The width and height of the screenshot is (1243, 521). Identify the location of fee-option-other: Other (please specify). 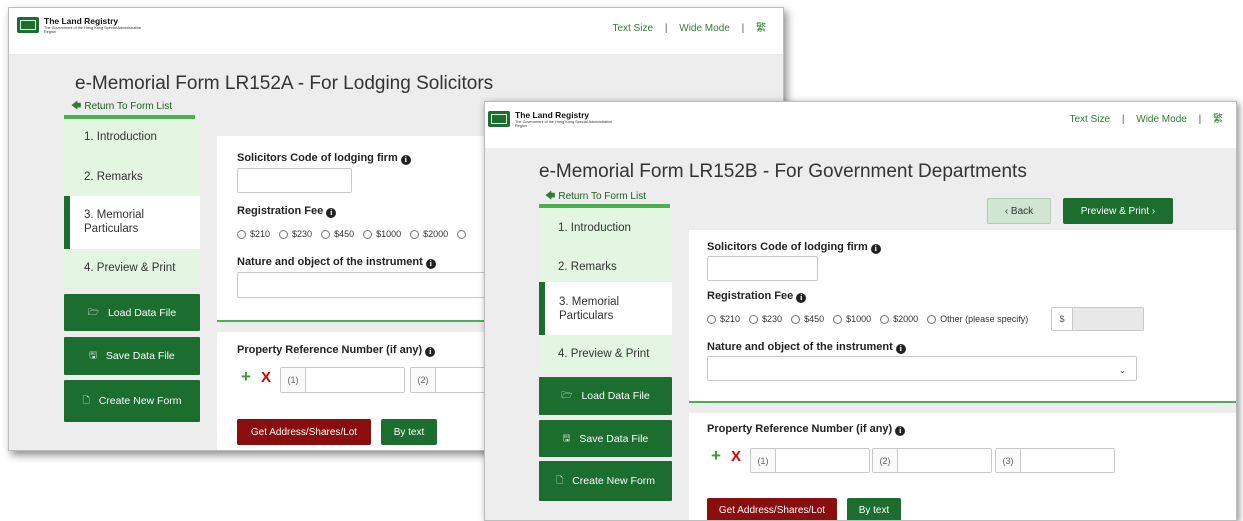
(977, 319).